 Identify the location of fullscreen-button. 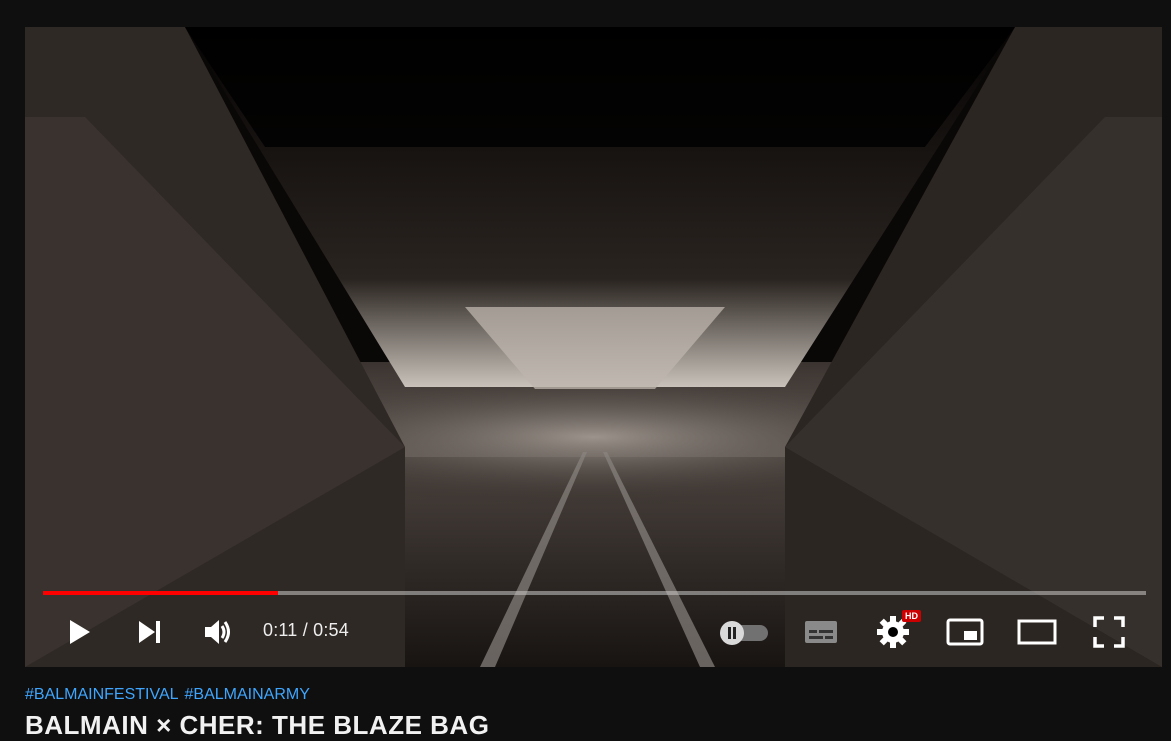
(1109, 632).